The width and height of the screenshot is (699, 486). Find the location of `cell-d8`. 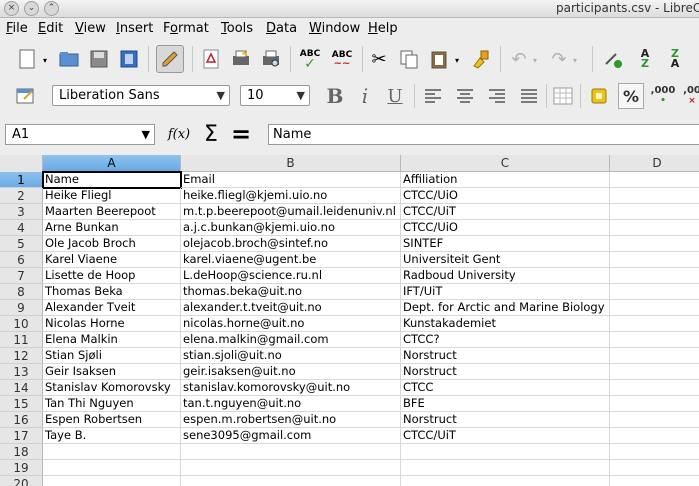

cell-d8 is located at coordinates (654, 292).